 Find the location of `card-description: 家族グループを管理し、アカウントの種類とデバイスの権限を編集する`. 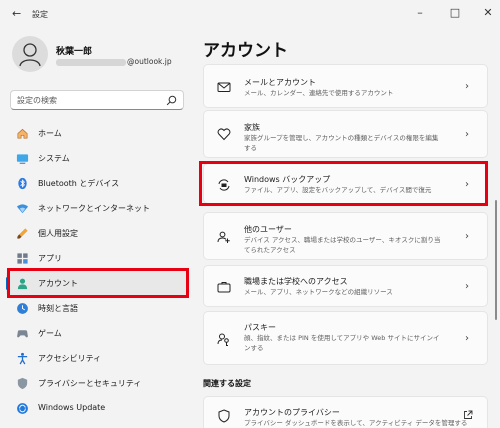

card-description: 家族グループを管理し、アカウントの種類とデバイスの権限を編集する is located at coordinates (341, 143).